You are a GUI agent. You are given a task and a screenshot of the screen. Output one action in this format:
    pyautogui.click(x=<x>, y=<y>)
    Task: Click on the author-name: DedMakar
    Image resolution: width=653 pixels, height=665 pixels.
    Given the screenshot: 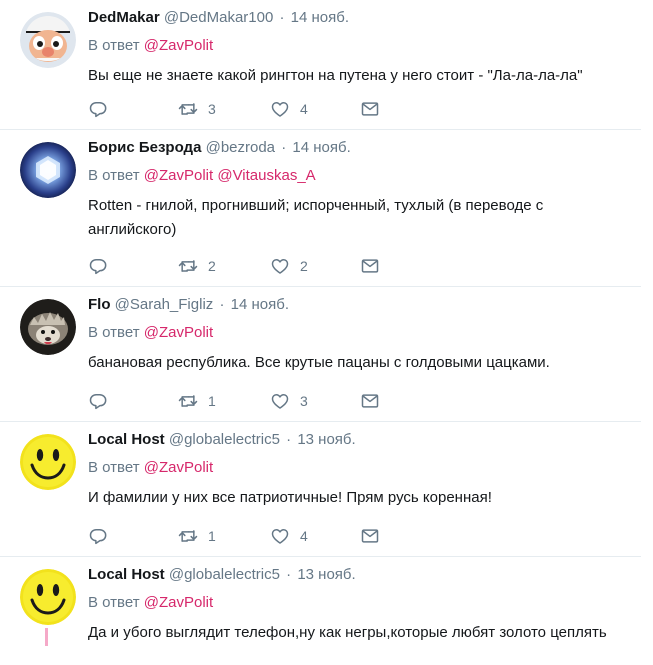 What is the action you would take?
    pyautogui.click(x=124, y=17)
    